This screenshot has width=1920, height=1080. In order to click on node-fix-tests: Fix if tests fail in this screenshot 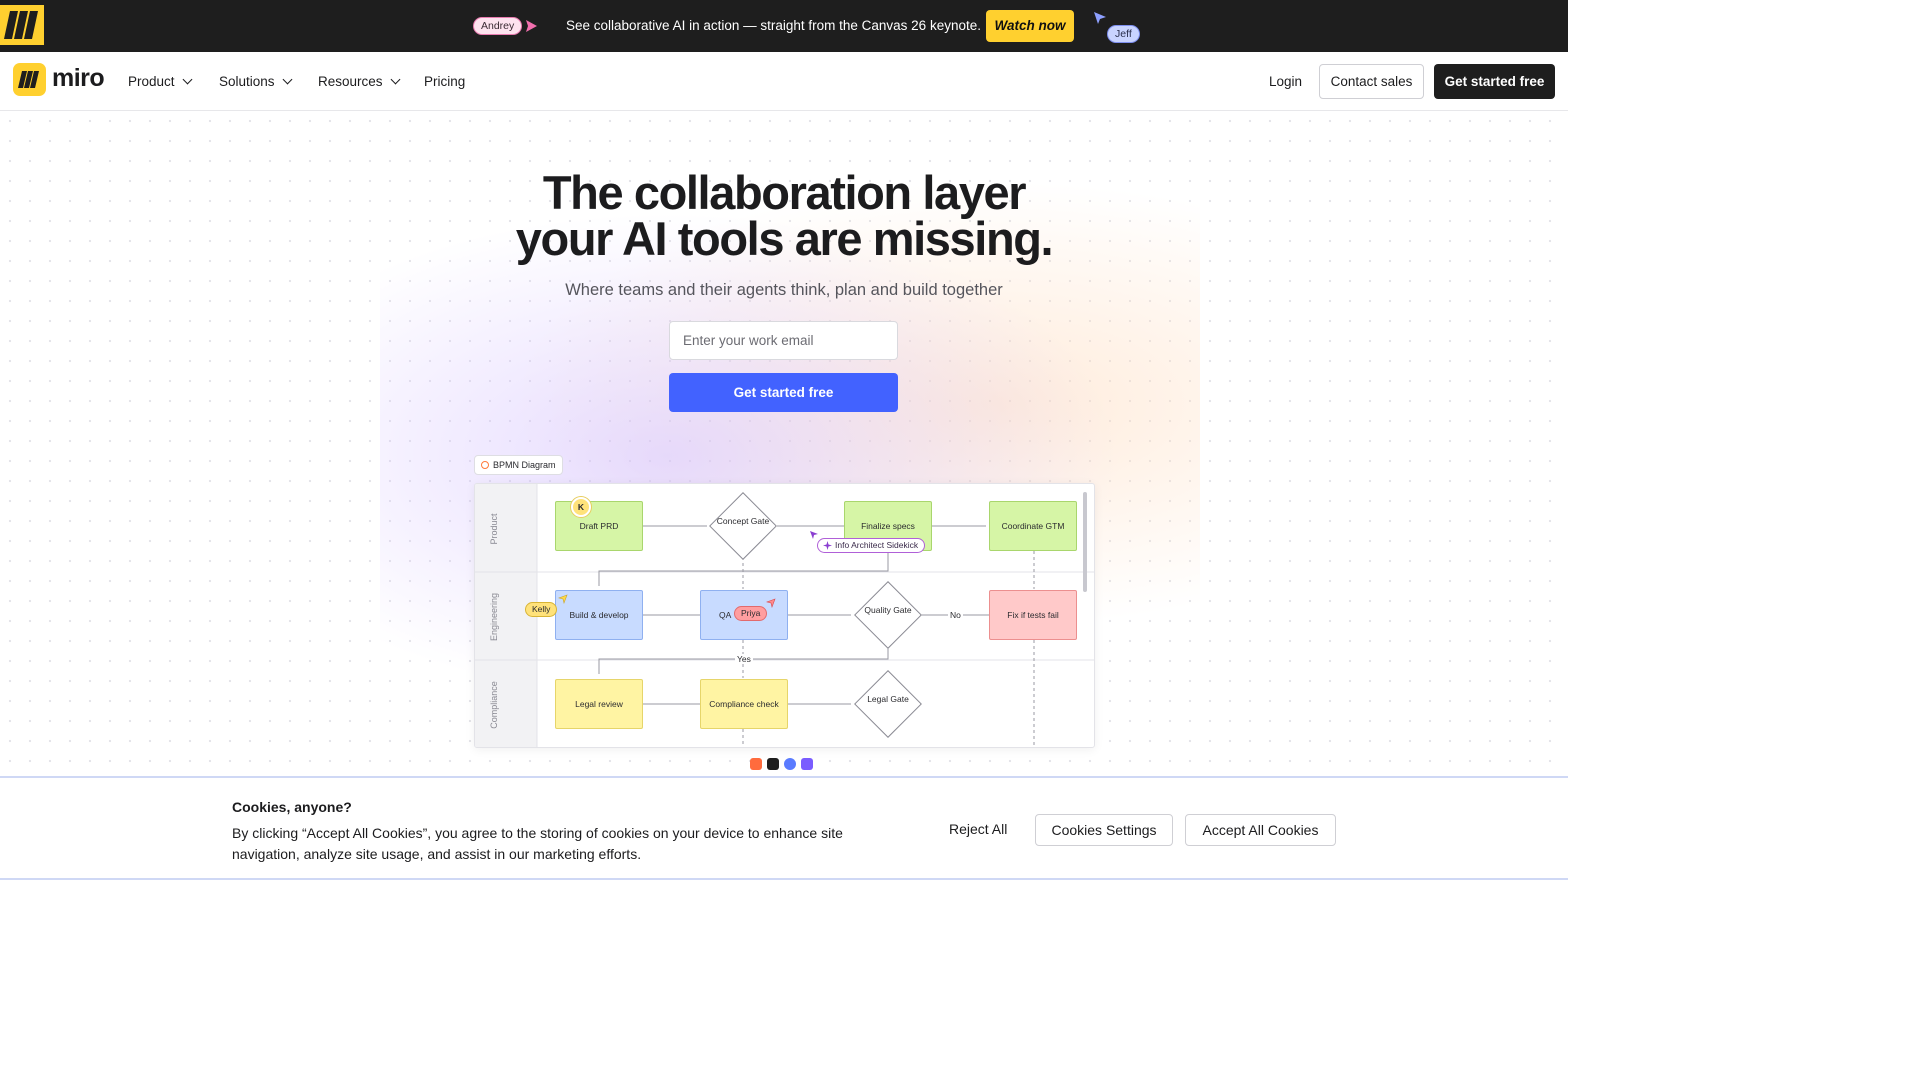, I will do `click(1033, 615)`.